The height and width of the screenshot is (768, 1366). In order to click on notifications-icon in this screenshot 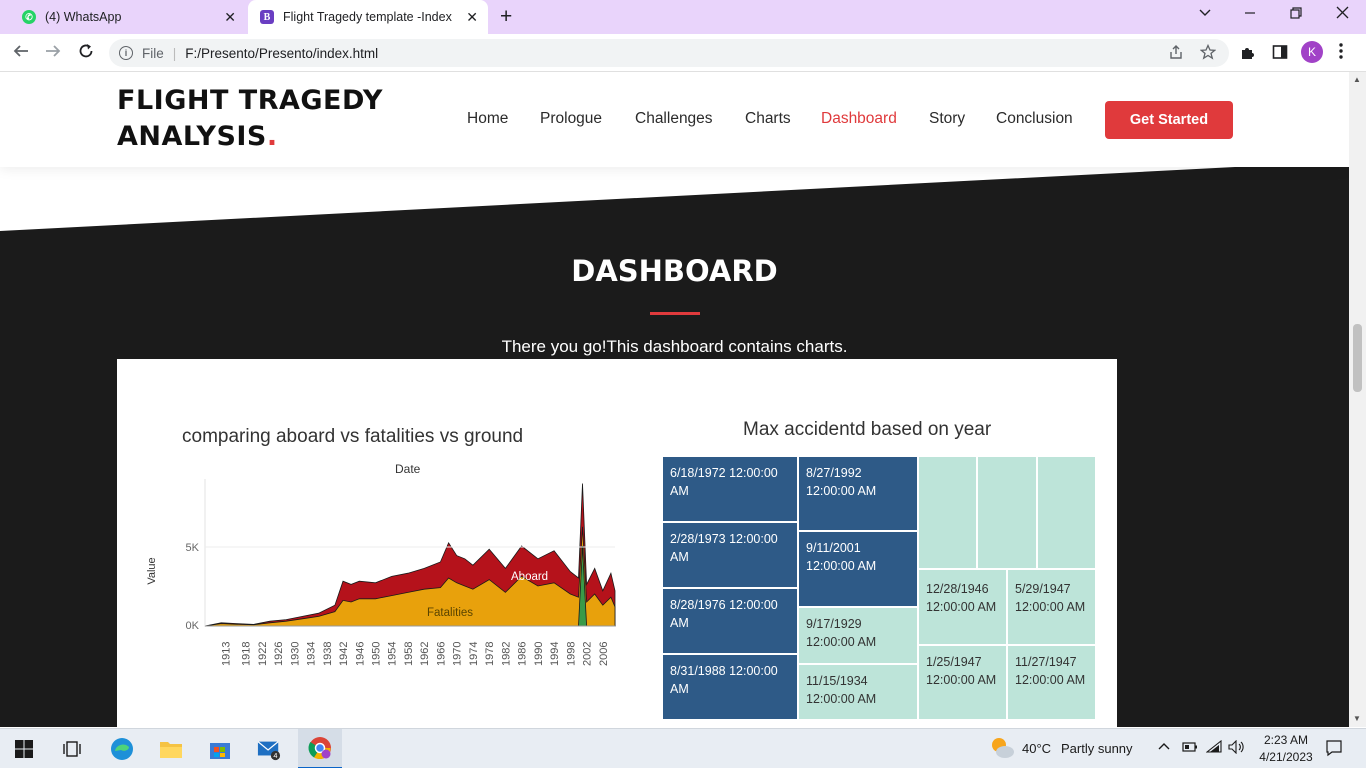, I will do `click(1334, 749)`.